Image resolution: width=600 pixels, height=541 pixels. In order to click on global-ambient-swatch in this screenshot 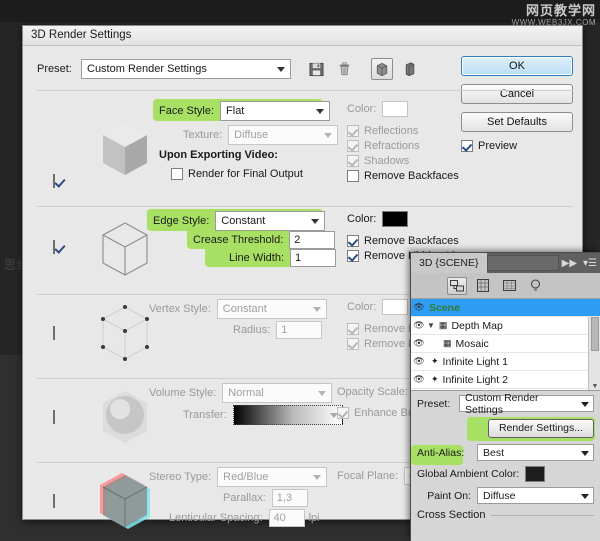, I will do `click(535, 474)`.